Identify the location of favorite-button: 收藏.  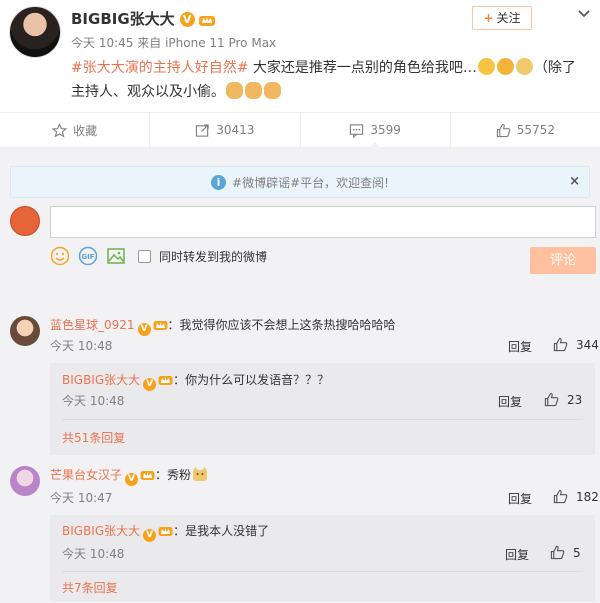
(75, 130).